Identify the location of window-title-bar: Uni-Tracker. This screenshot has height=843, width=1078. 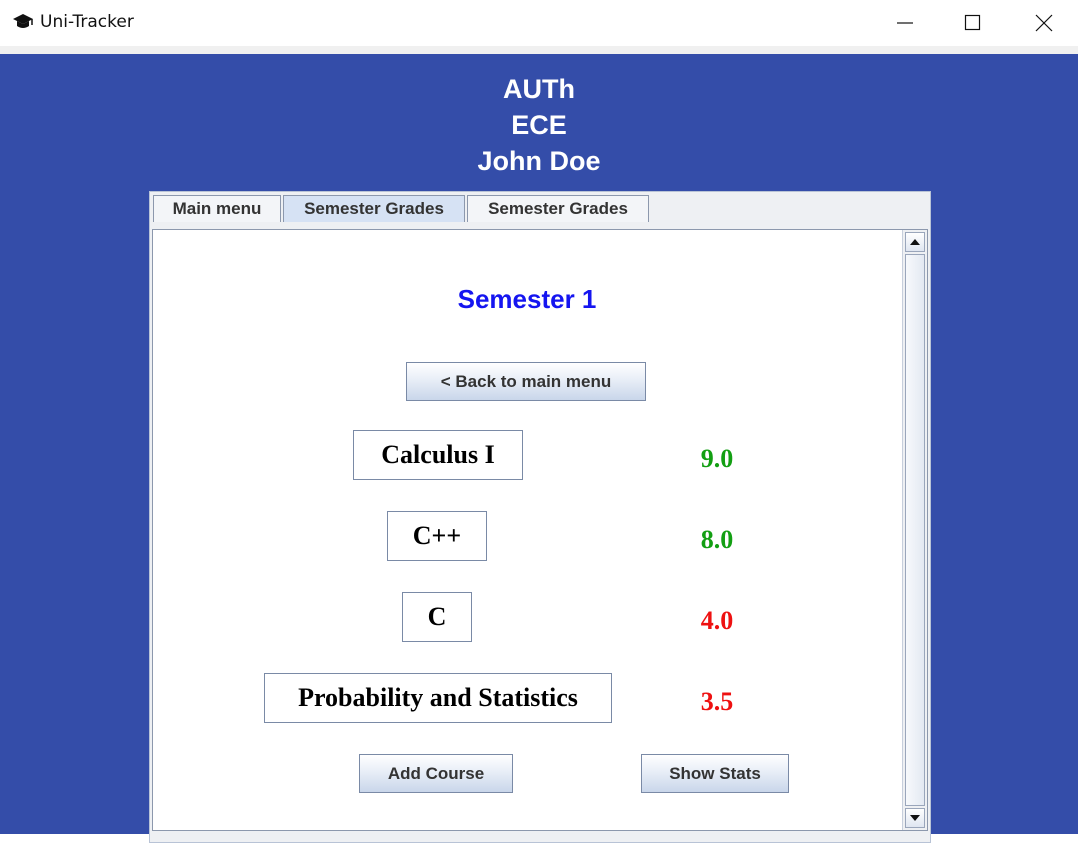
(539, 23).